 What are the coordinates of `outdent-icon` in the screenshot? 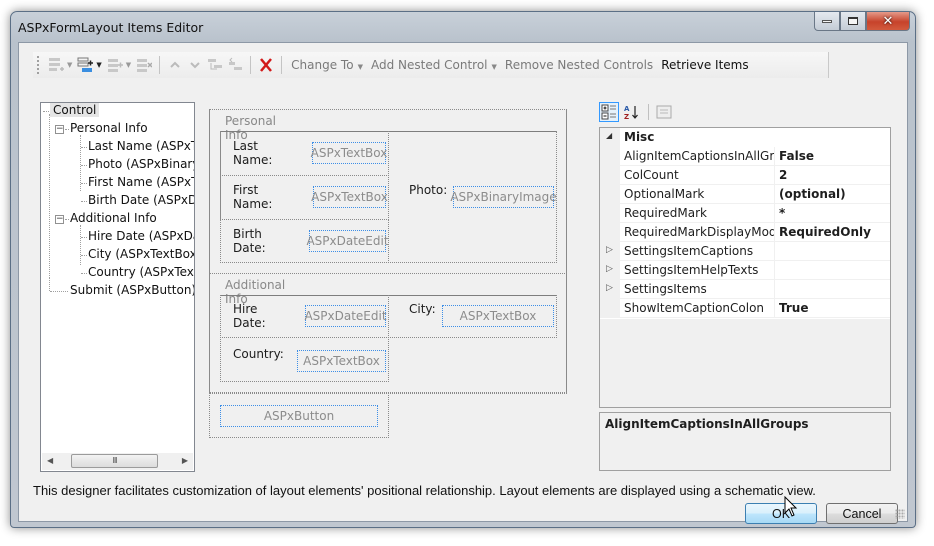 It's located at (235, 65).